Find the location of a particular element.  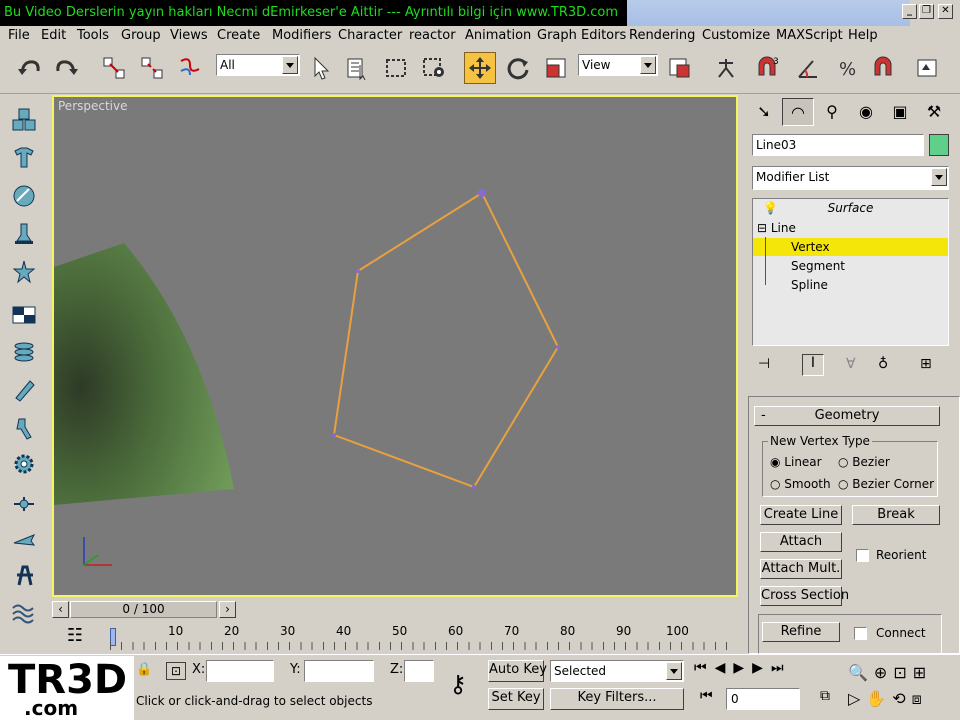

cross-section-button: Cross Section is located at coordinates (804, 596).